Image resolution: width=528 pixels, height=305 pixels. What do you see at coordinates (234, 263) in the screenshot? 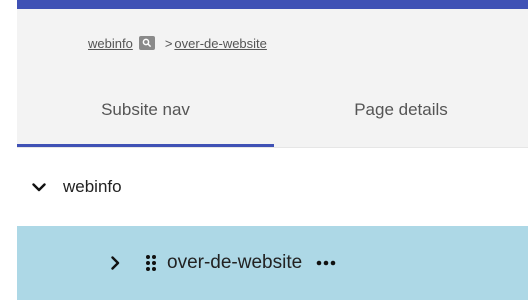
I see `tree-node-child-label: over-de-website` at bounding box center [234, 263].